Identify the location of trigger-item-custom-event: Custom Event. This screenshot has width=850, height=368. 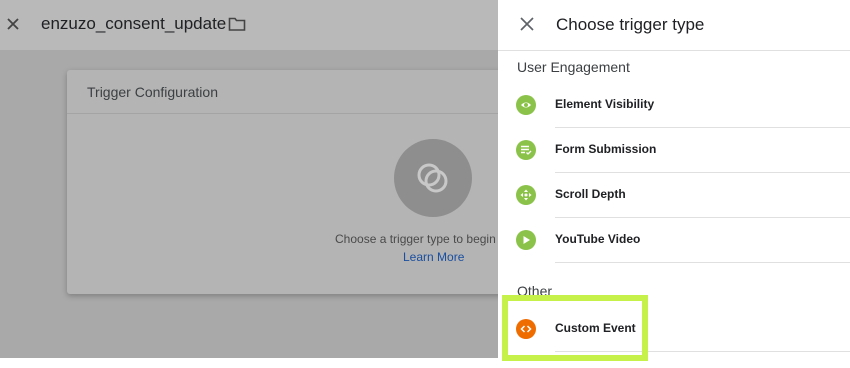
(674, 329).